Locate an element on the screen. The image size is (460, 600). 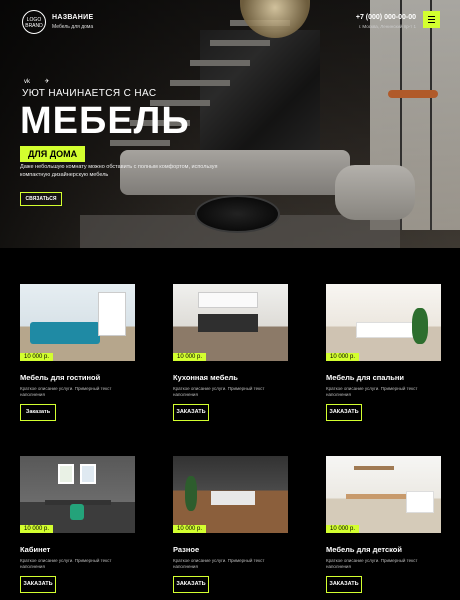
contact-button: СВЯЗАТЬСЯ is located at coordinates (41, 199).